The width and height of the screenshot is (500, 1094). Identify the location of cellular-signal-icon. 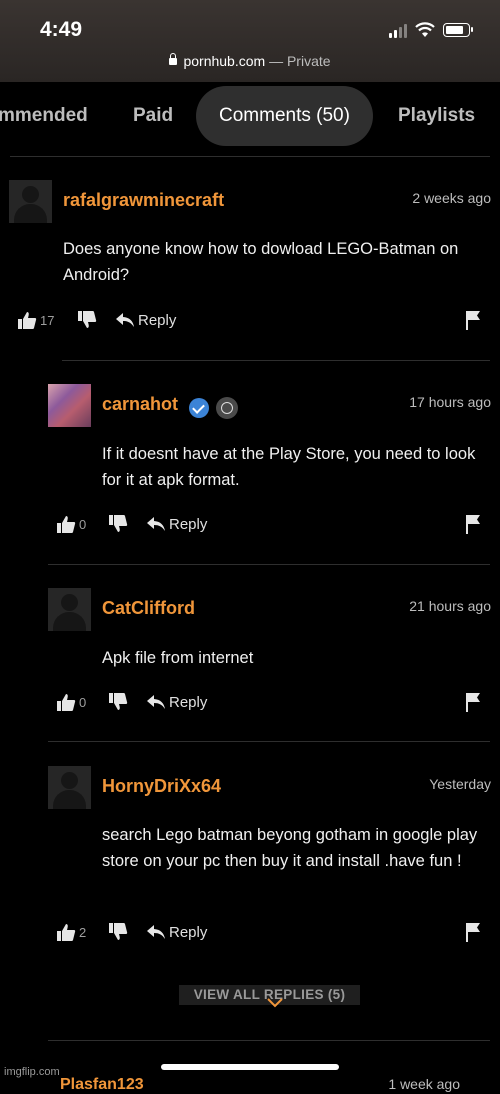
(398, 30).